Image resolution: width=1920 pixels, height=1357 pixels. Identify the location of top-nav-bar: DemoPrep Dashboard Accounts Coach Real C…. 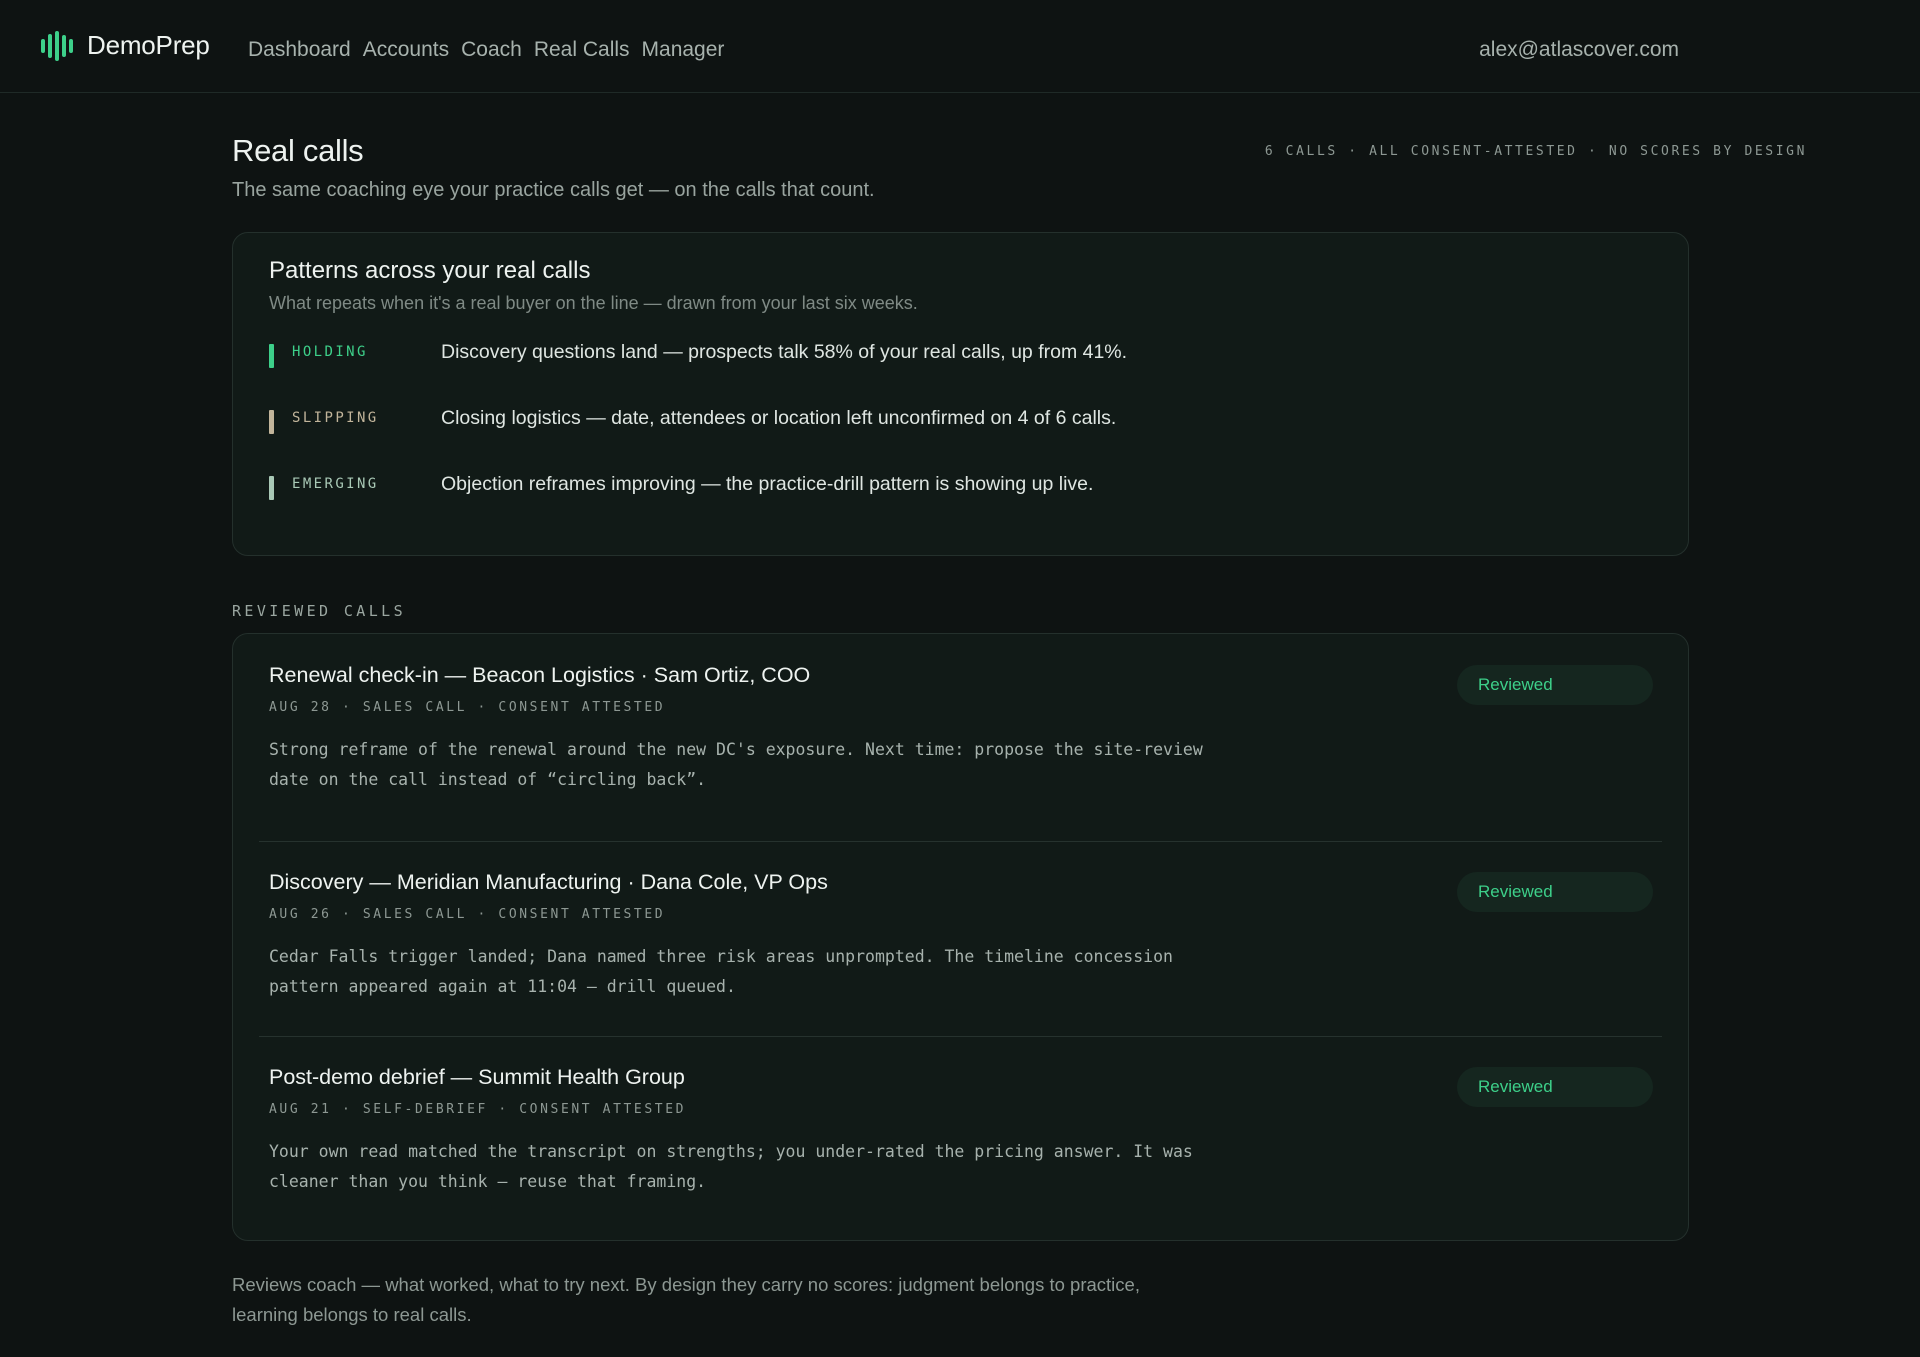
(960, 46).